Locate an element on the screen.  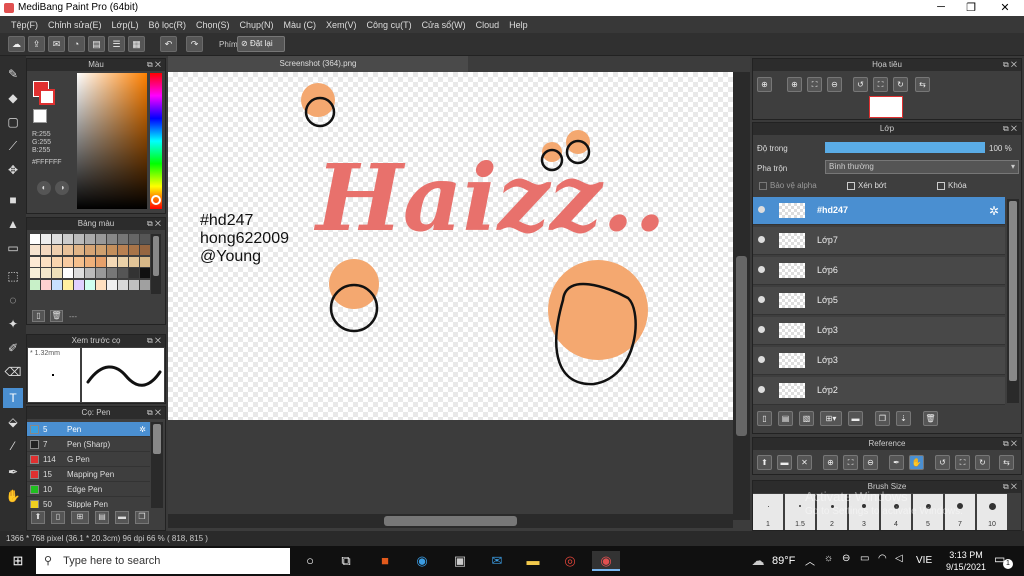
brush-item: 15 Mapping Pen is located at coordinates (88, 474).